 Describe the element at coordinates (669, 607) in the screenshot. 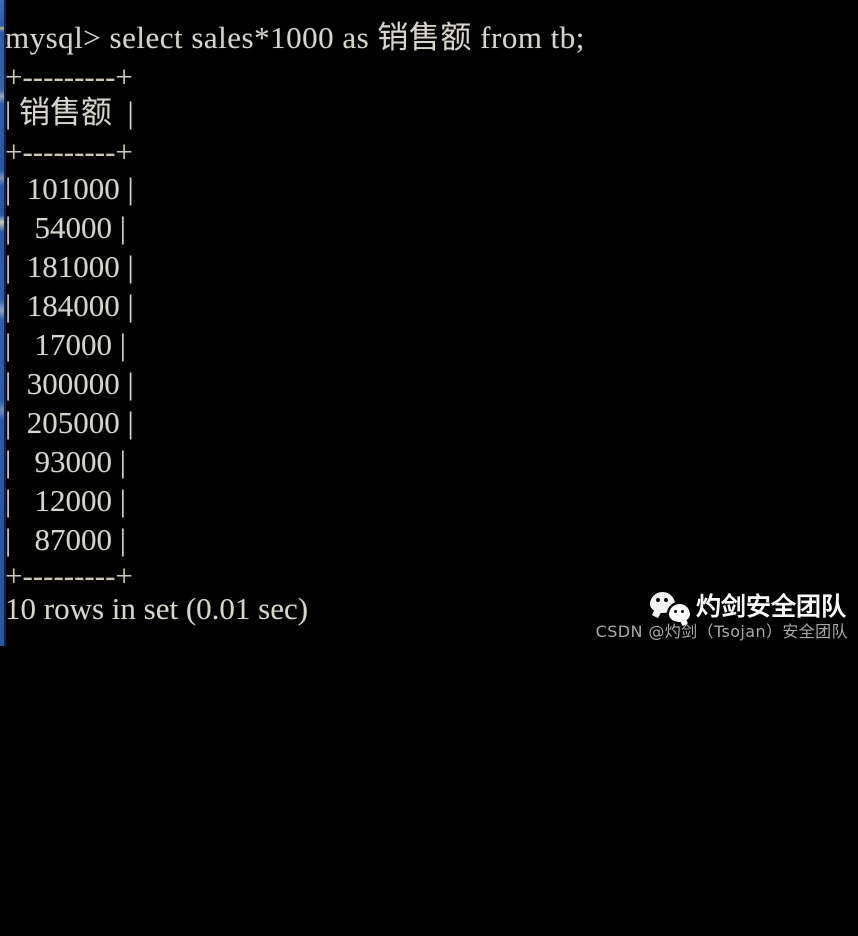

I see `wechat-icon` at that location.